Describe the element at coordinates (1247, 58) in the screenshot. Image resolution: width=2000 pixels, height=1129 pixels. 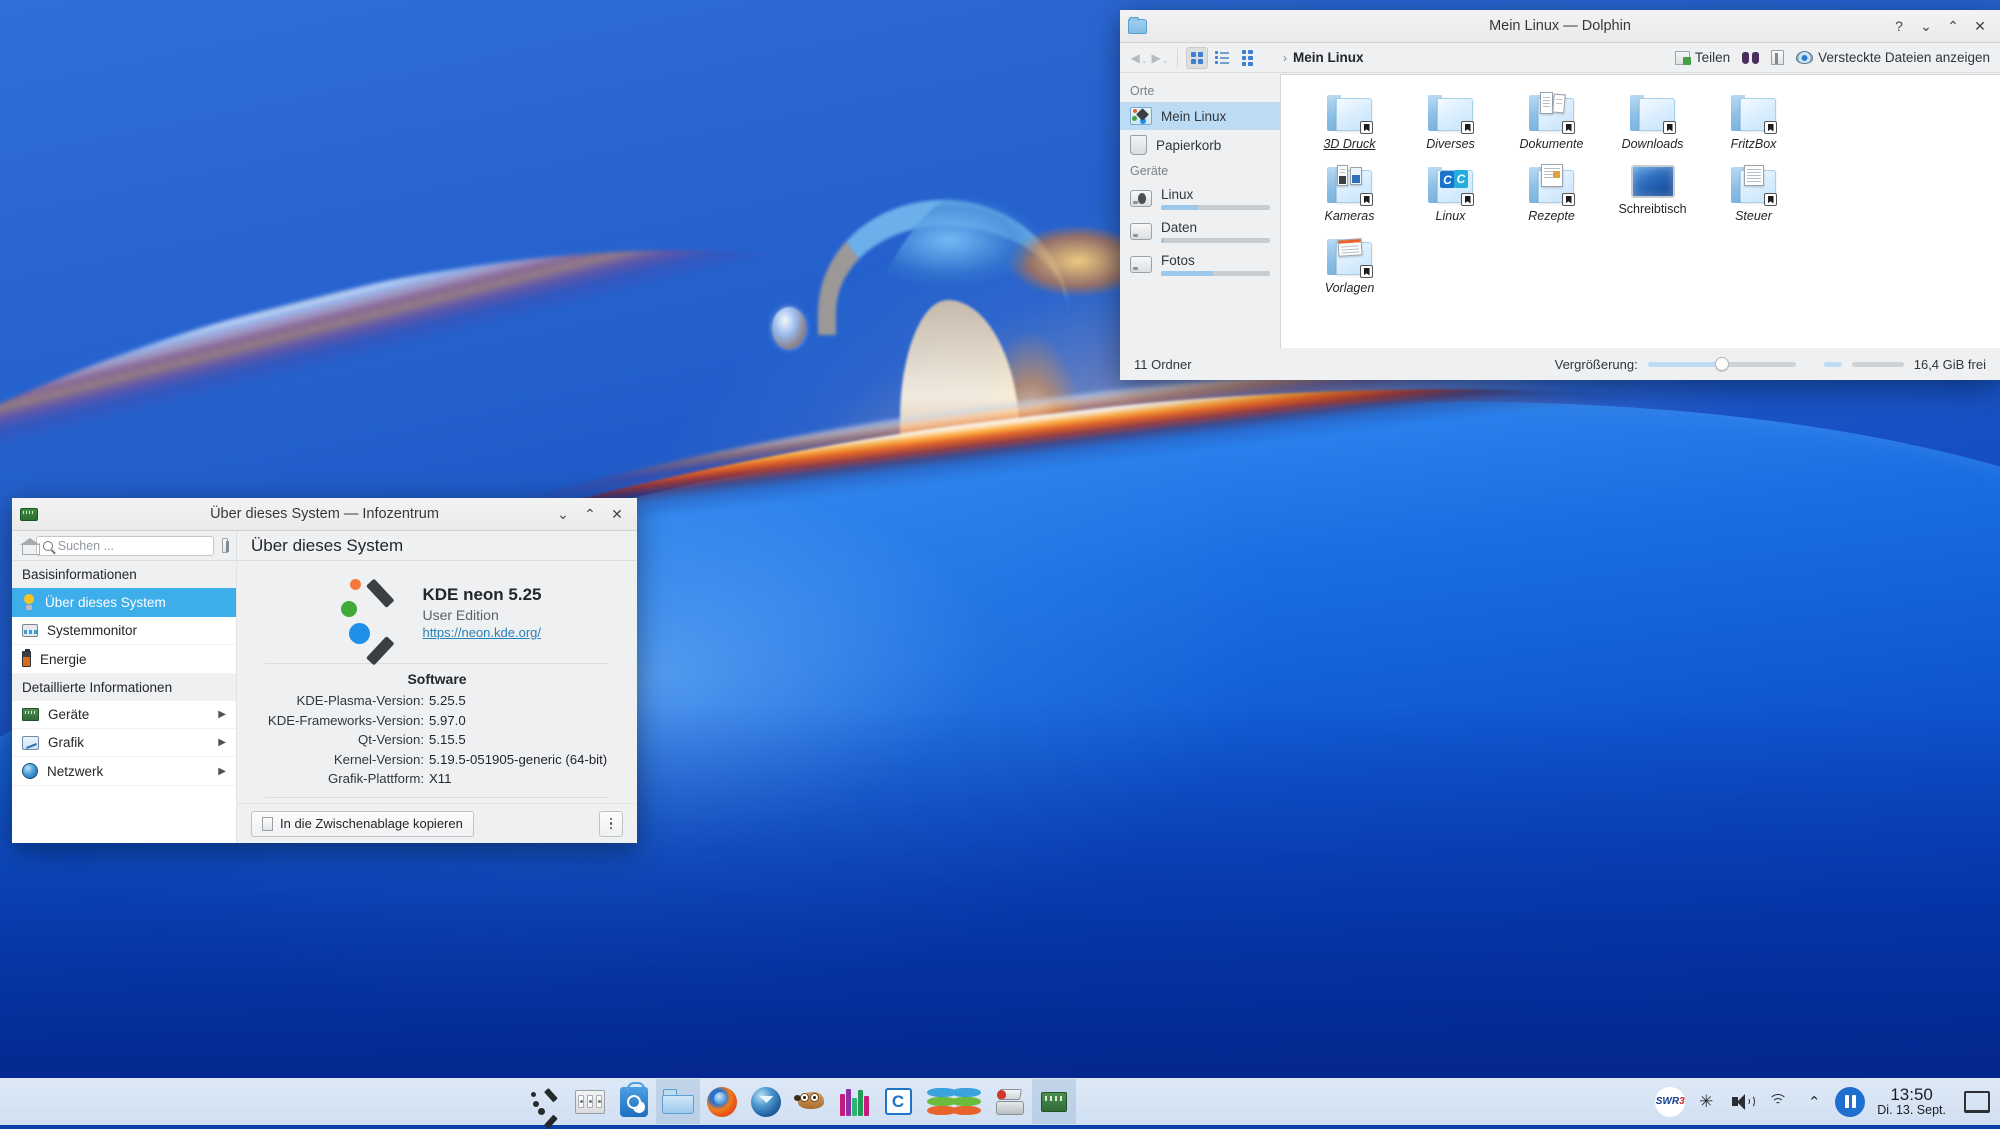
I see `view-mode-compact-button` at that location.